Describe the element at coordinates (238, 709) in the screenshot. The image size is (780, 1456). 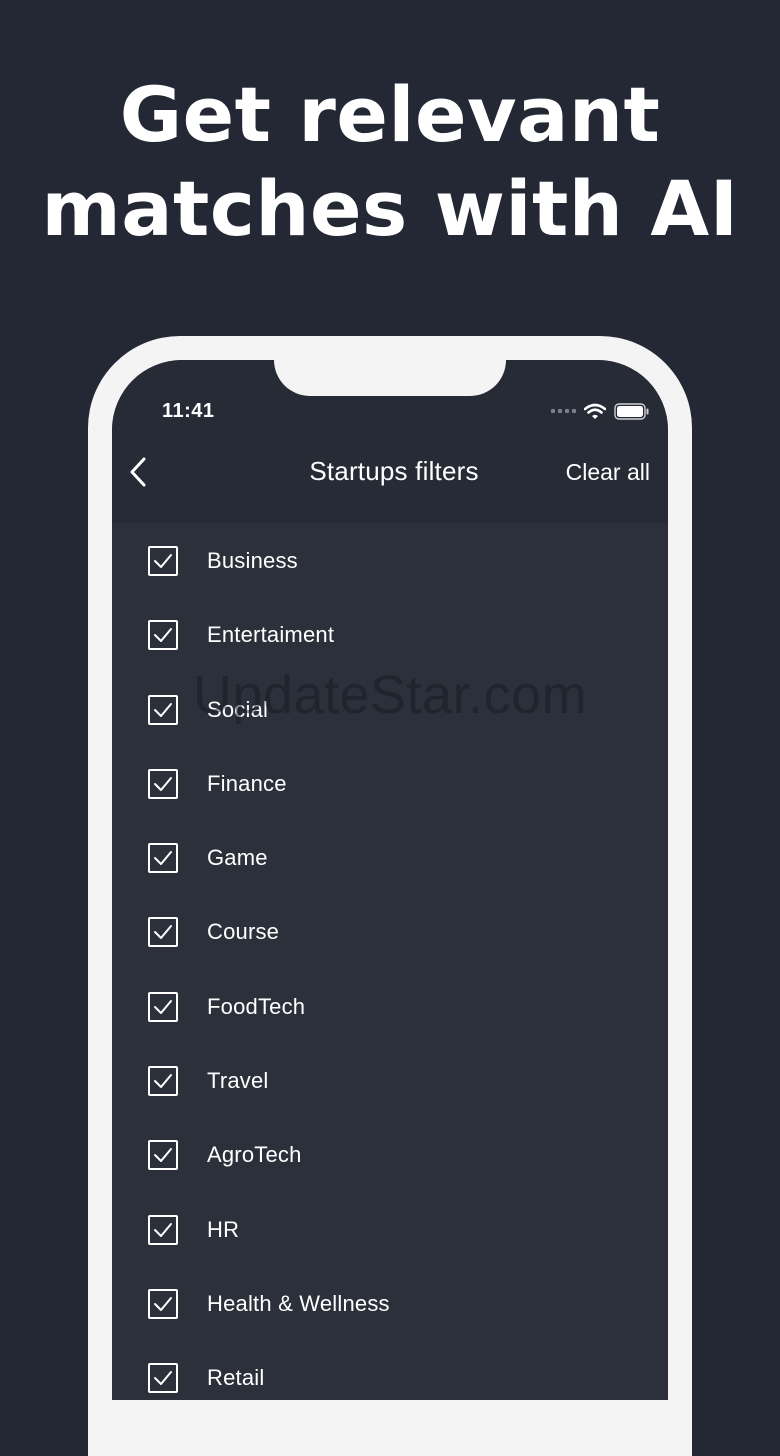
I see `filter-item-label: Social` at that location.